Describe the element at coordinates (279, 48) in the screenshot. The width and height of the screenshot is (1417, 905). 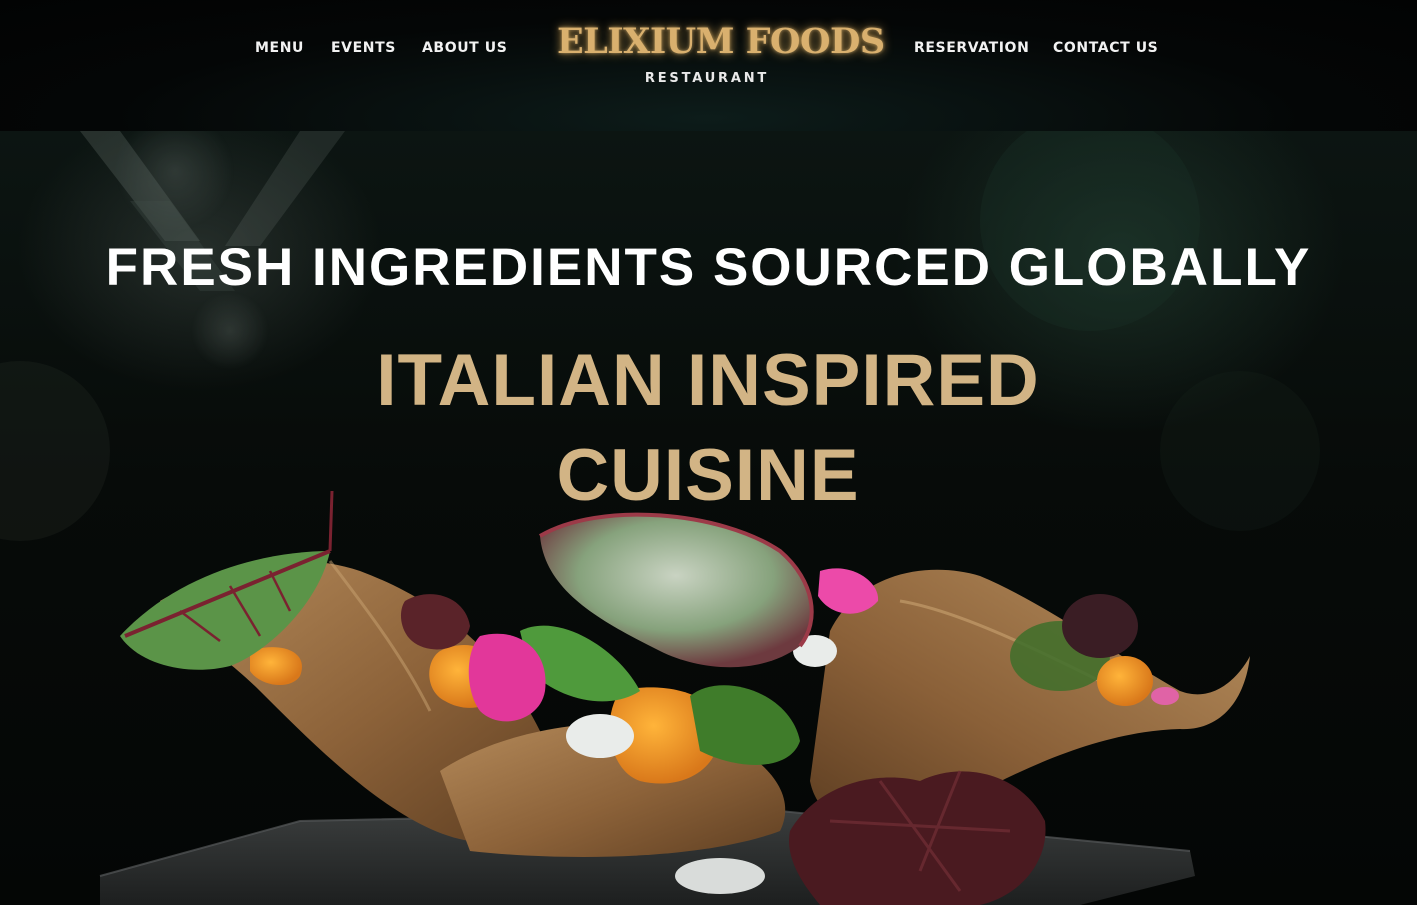
I see `nav-menu: MENU` at that location.